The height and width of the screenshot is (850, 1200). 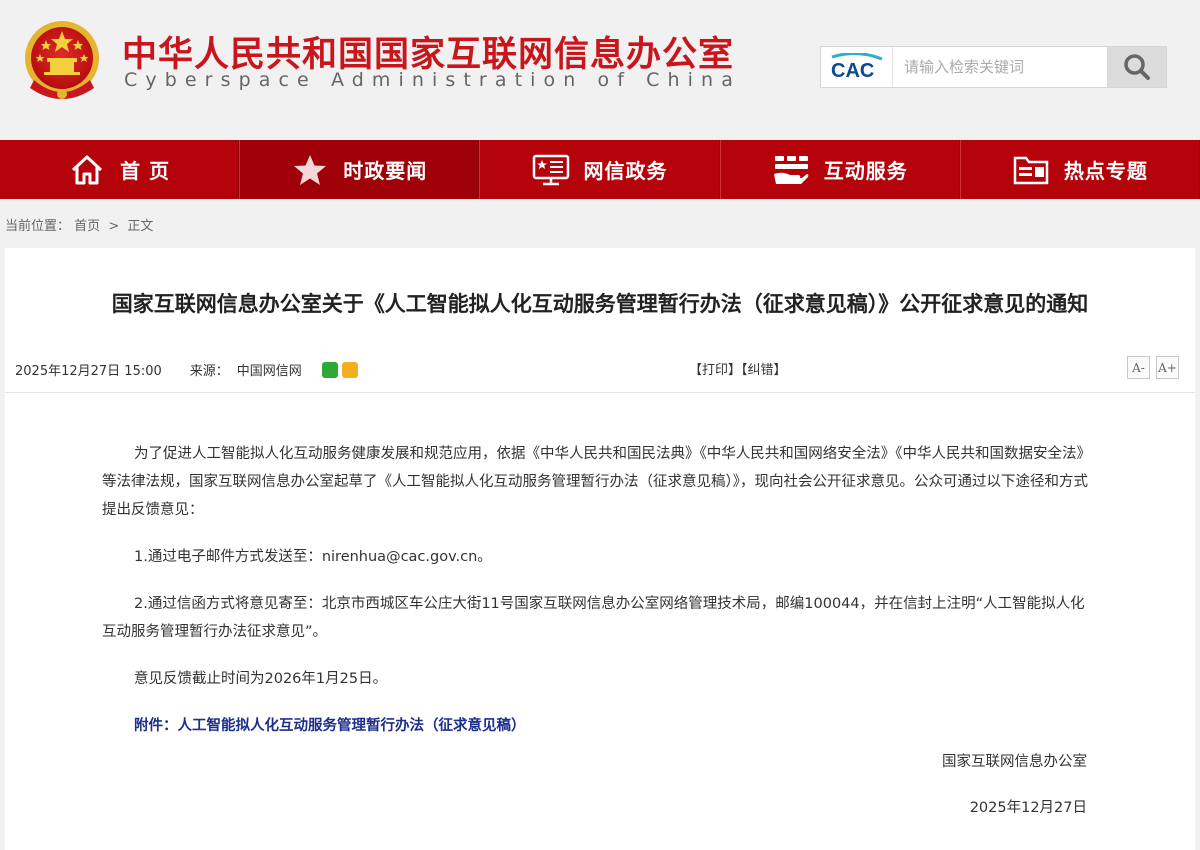 What do you see at coordinates (261, 679) in the screenshot?
I see `article-paragraph: 意见反馈截止时间为2026年1月25日。` at bounding box center [261, 679].